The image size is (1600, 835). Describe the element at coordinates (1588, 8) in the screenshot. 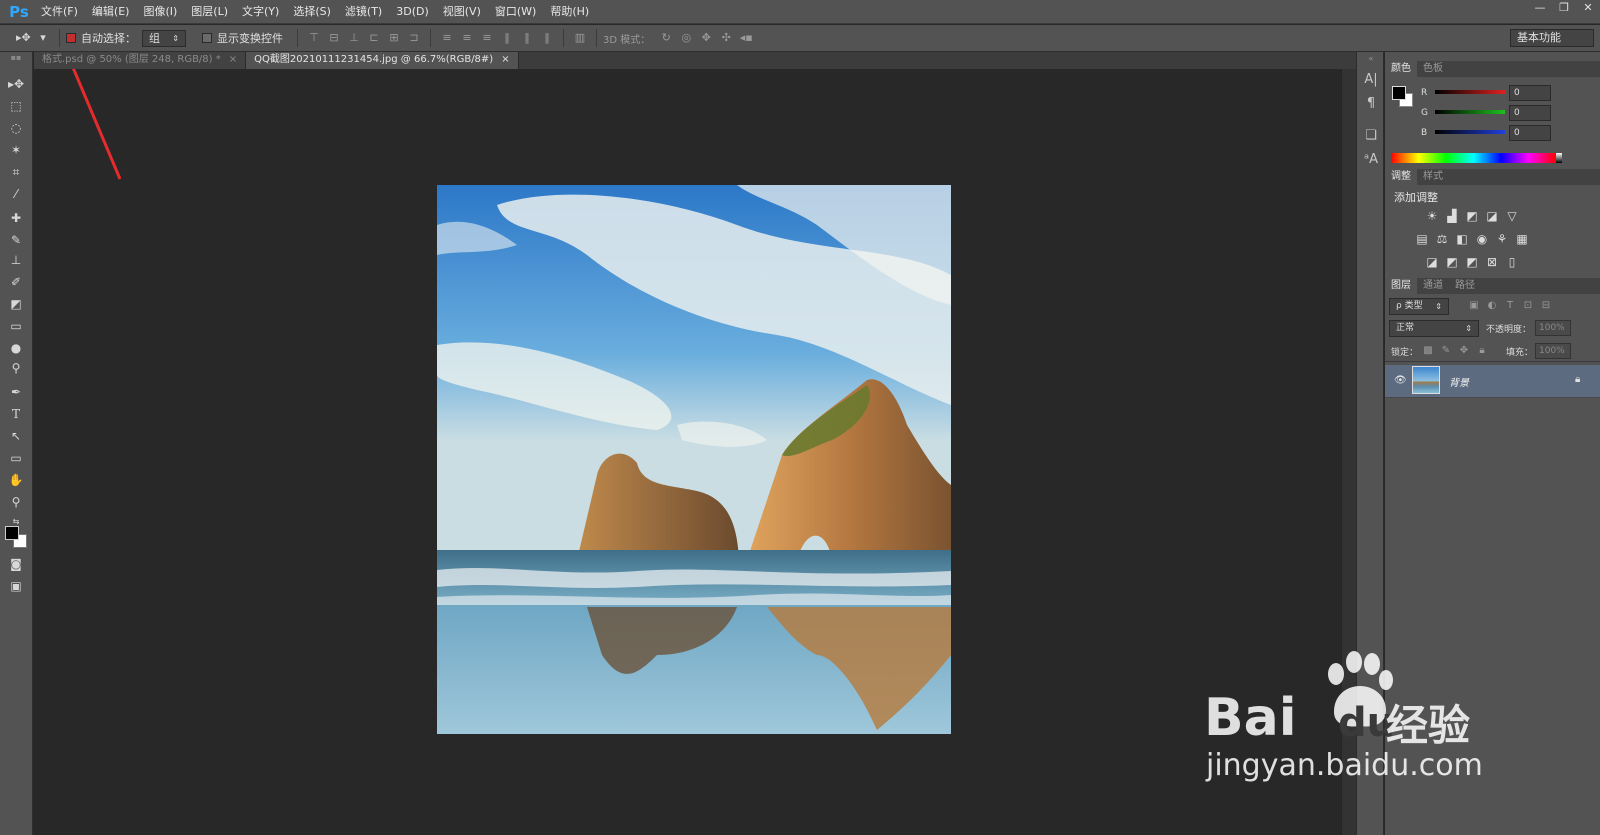

I see `close-button: ✕` at that location.